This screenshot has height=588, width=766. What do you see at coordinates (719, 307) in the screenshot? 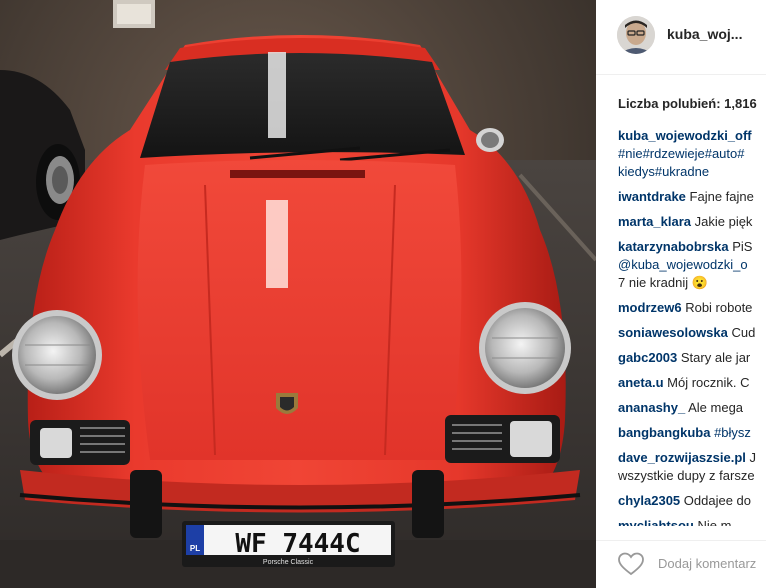
I see `comment-text: Robi robote` at bounding box center [719, 307].